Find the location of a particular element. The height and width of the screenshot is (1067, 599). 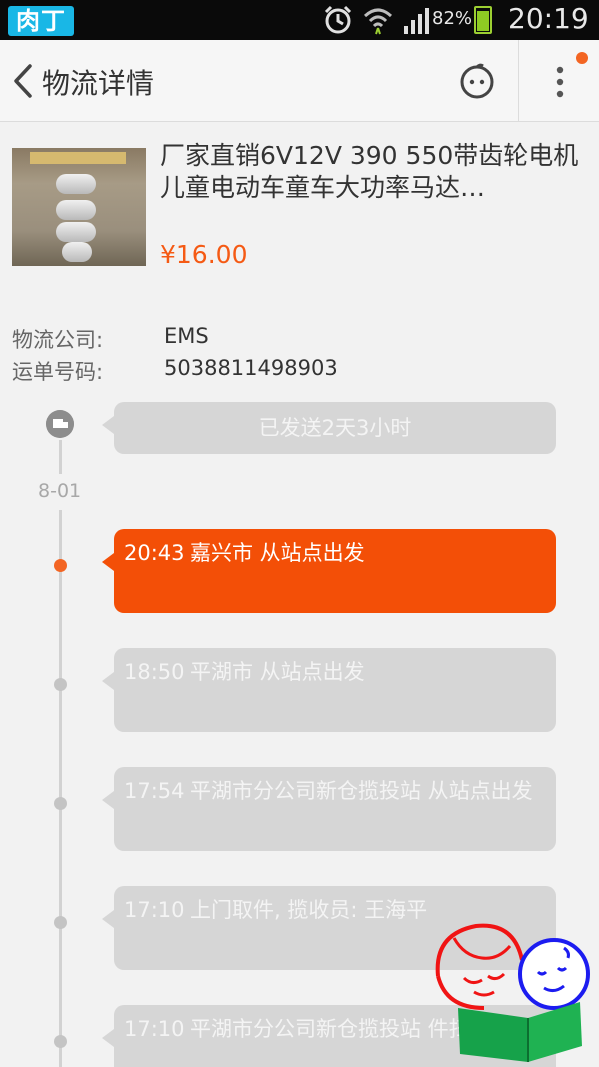

company-label: 物流公司: is located at coordinates (58, 340).